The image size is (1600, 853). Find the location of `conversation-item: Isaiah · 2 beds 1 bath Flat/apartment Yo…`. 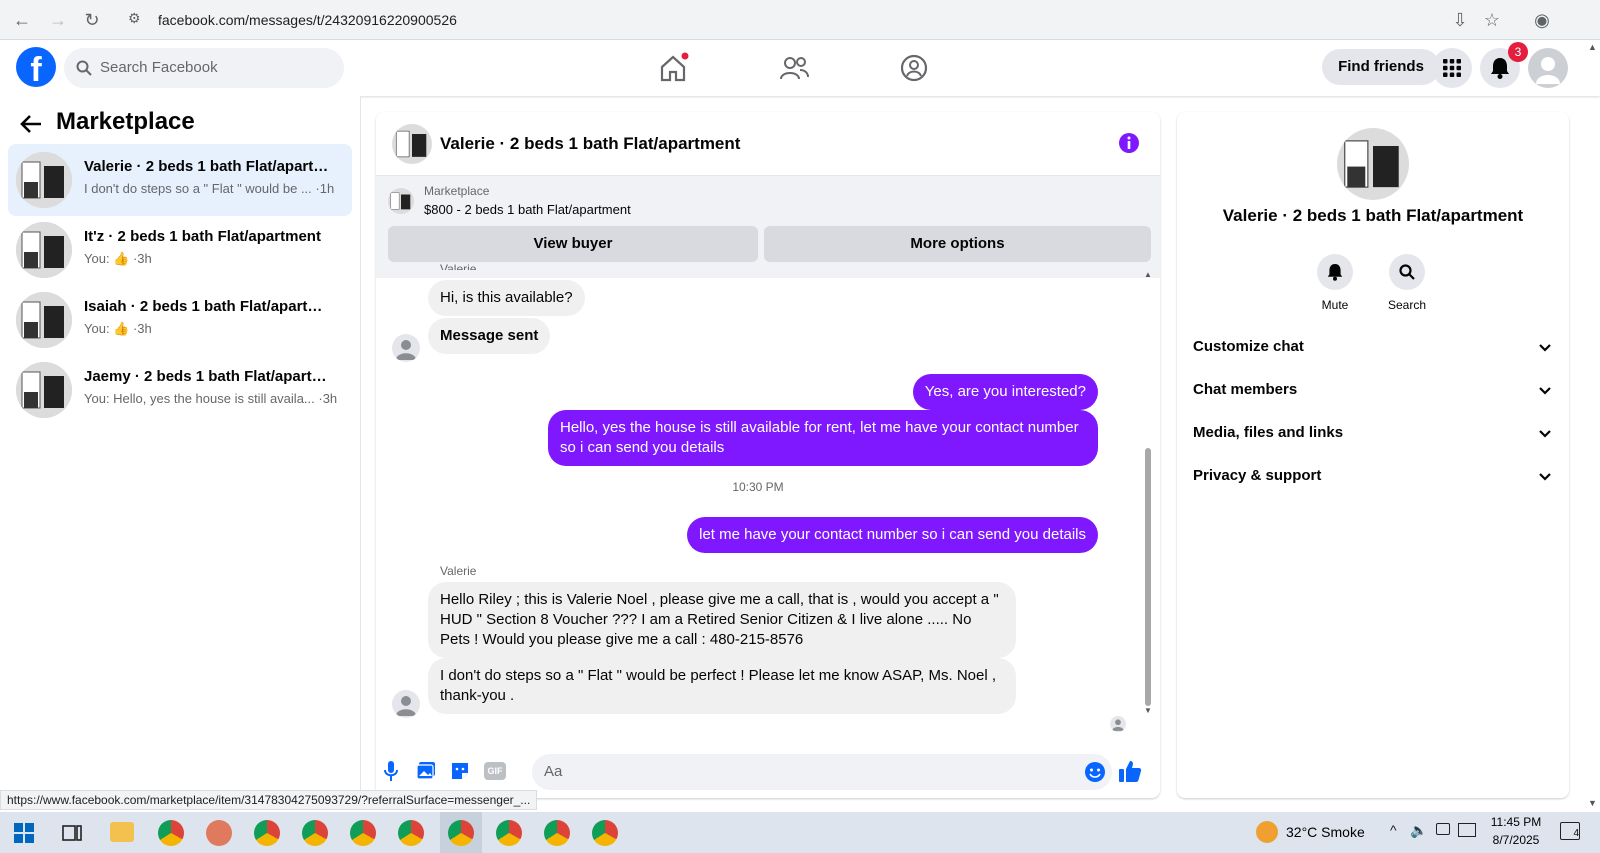

conversation-item: Isaiah · 2 beds 1 bath Flat/apartment Yo… is located at coordinates (180, 320).